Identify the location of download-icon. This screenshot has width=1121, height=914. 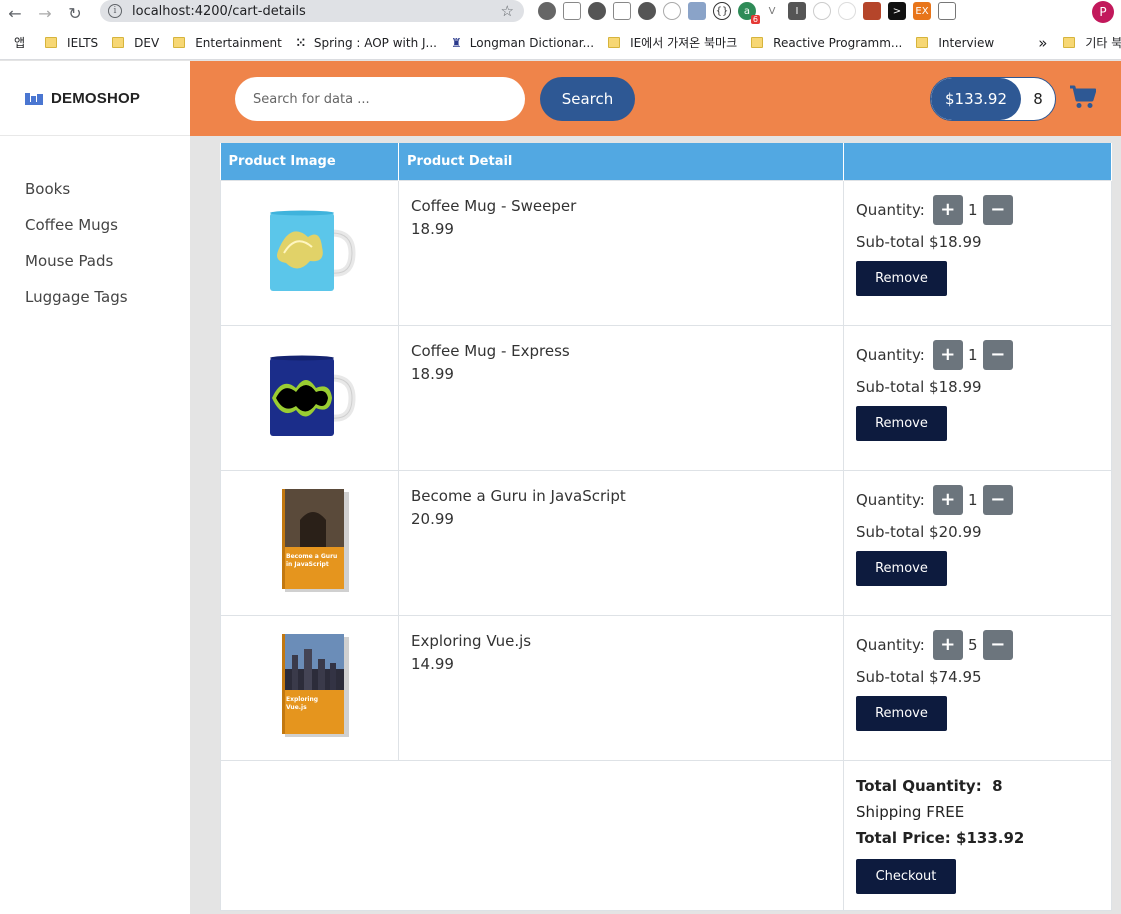
(697, 11).